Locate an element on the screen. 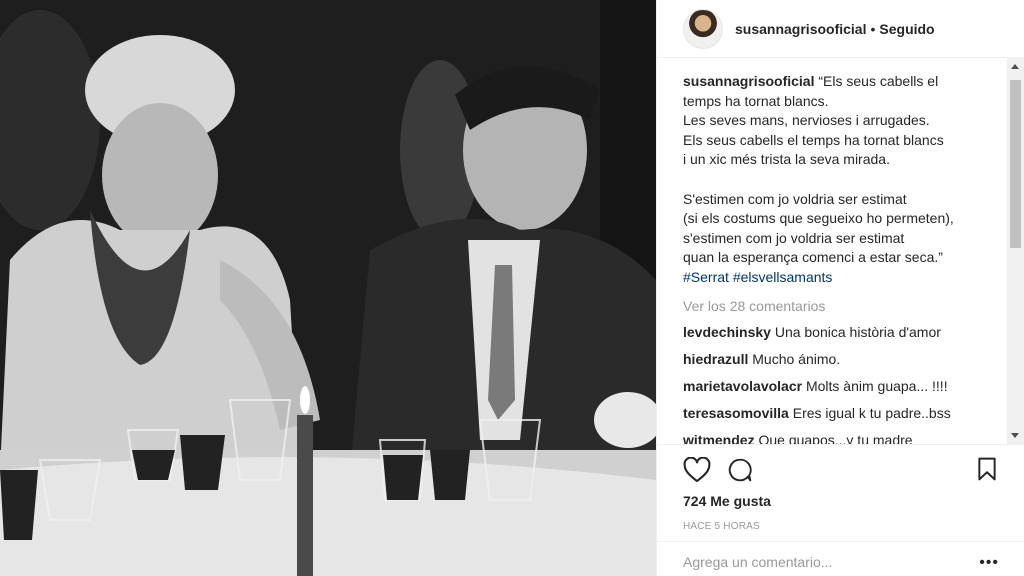 This screenshot has width=1024, height=576. follow-status-button: Seguido is located at coordinates (906, 29).